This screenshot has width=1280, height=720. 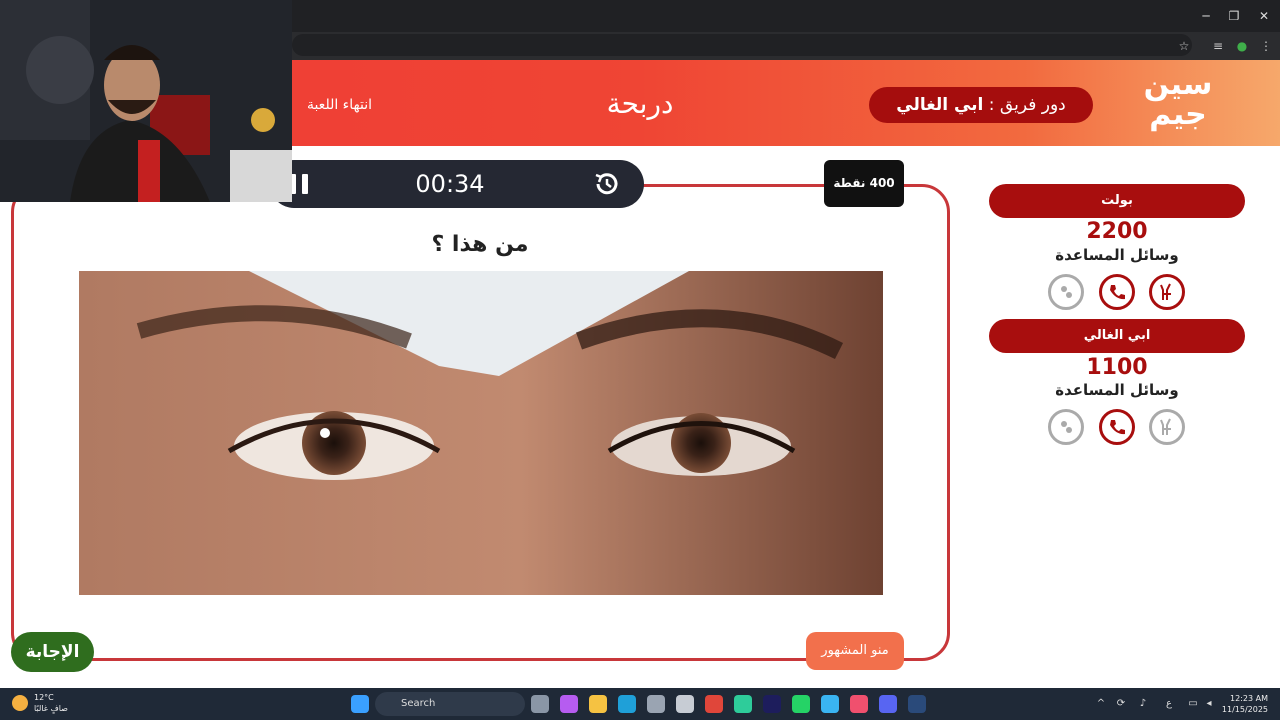 What do you see at coordinates (888, 704) in the screenshot?
I see `discord-icon` at bounding box center [888, 704].